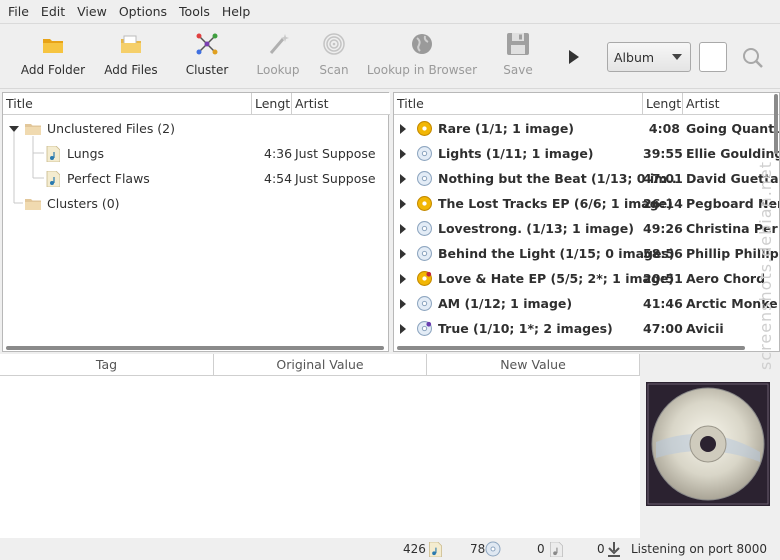 This screenshot has height=560, width=780. Describe the element at coordinates (194, 11) in the screenshot. I see `menu-tools: Tools` at that location.